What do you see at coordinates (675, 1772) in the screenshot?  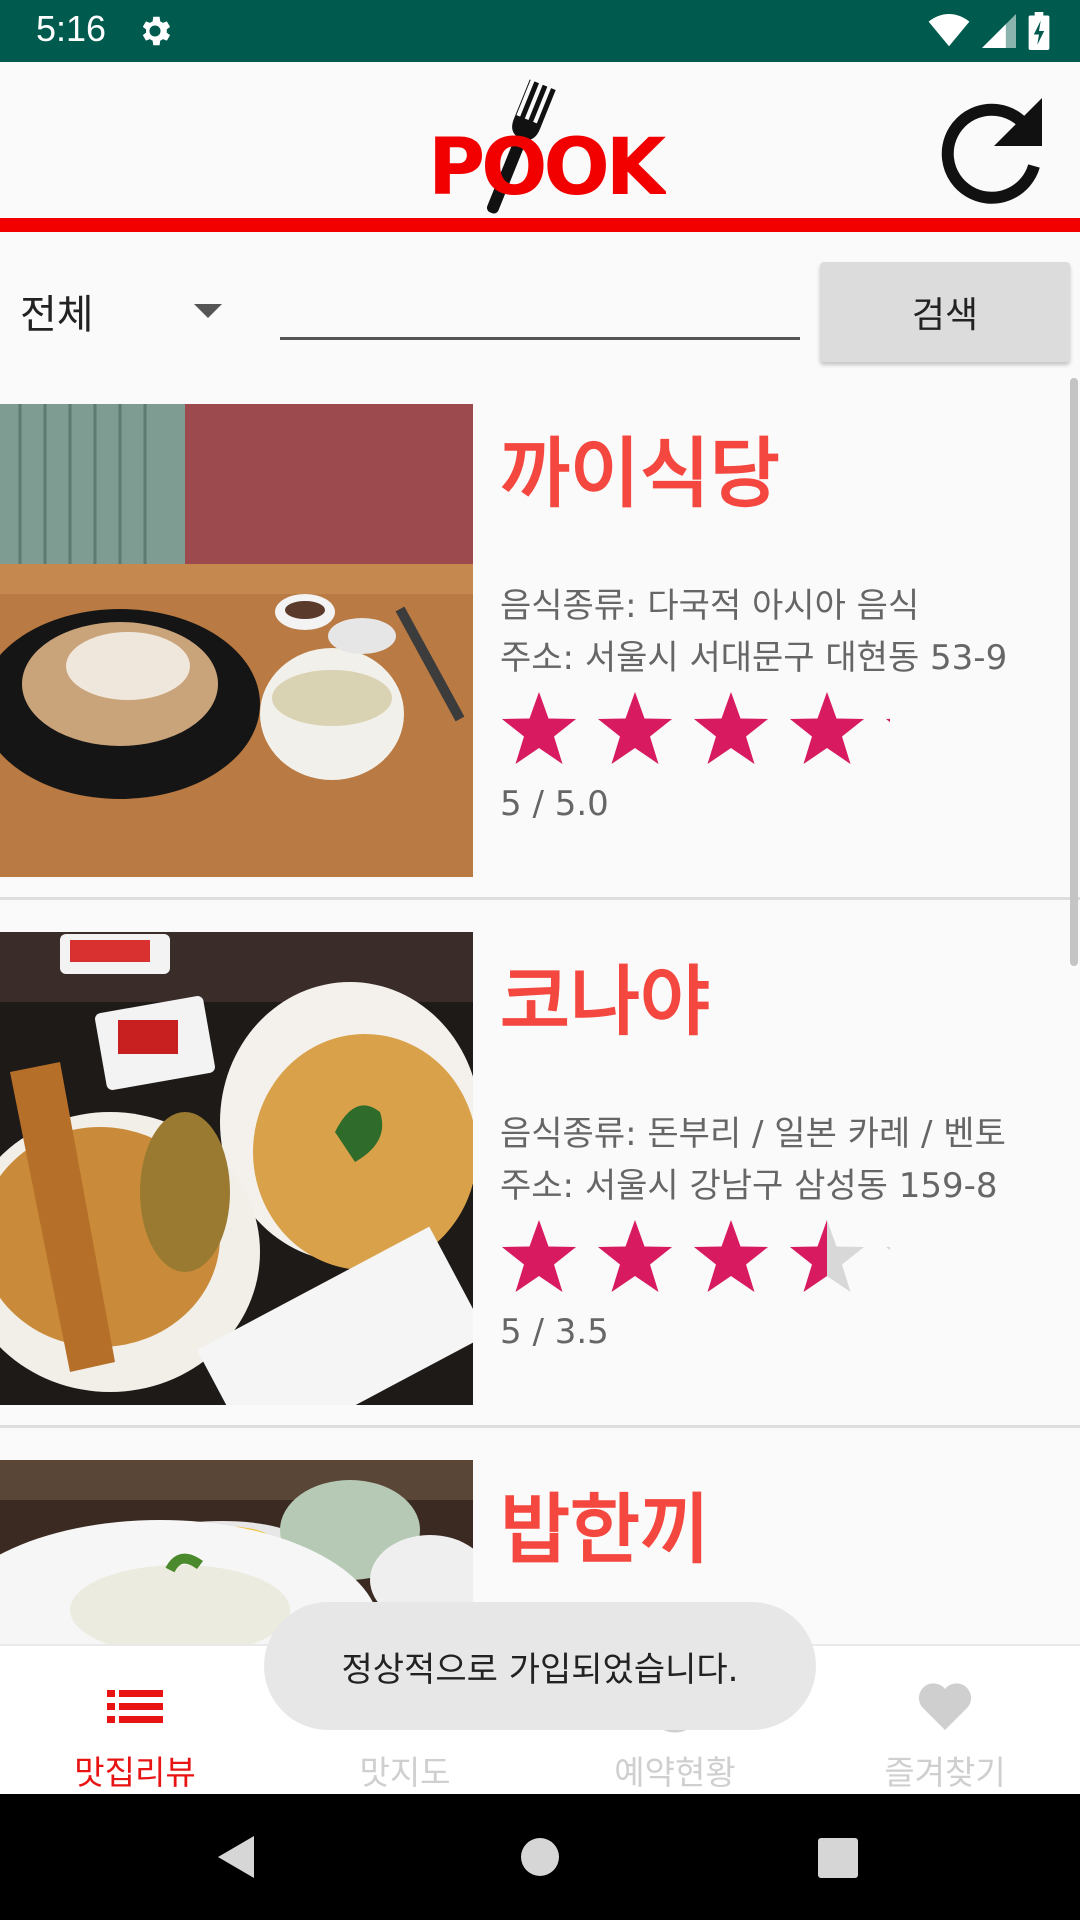 I see `nav-label: 예약현황` at bounding box center [675, 1772].